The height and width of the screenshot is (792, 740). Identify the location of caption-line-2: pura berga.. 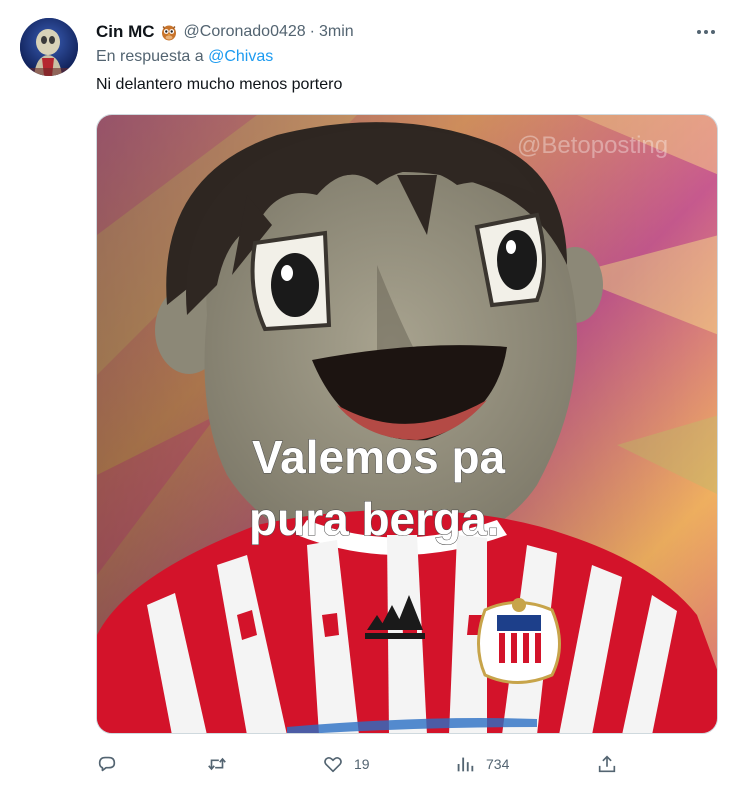
(374, 519).